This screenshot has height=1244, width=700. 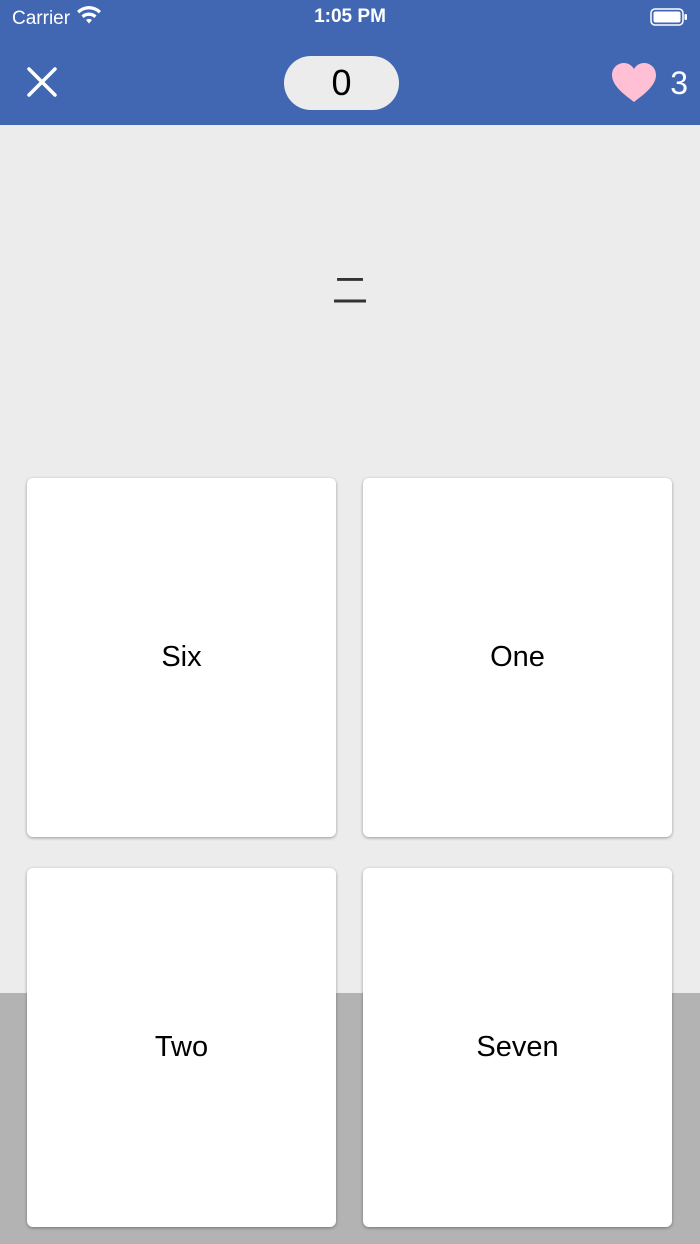 I want to click on lives-value: 3, so click(x=679, y=82).